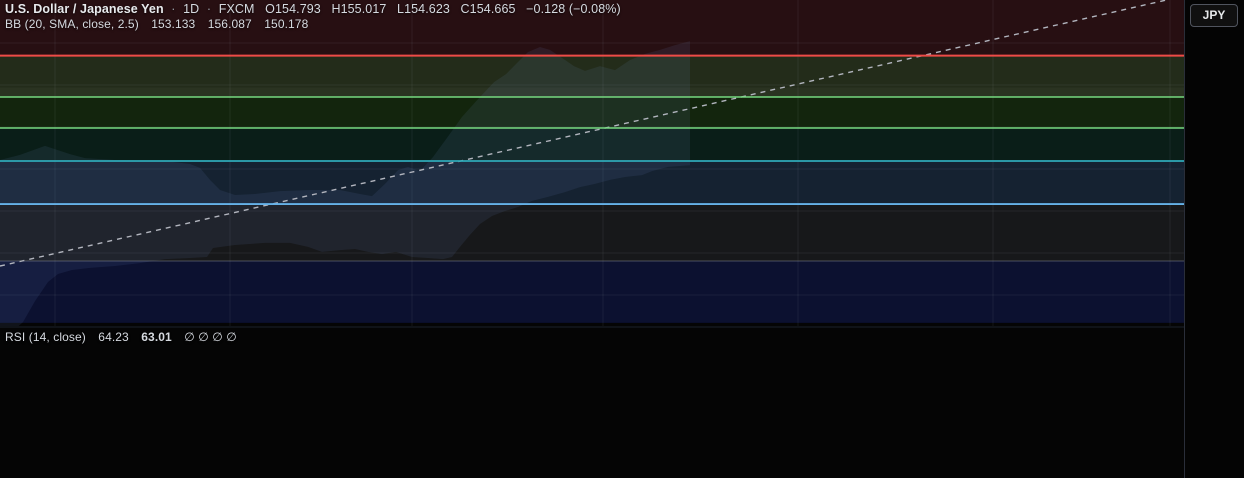 Image resolution: width=1244 pixels, height=478 pixels. I want to click on currency-button: JPY, so click(1214, 15).